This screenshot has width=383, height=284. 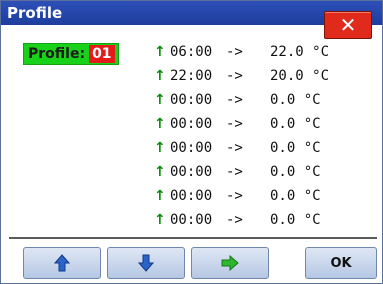 I want to click on move-down-button, so click(x=146, y=263).